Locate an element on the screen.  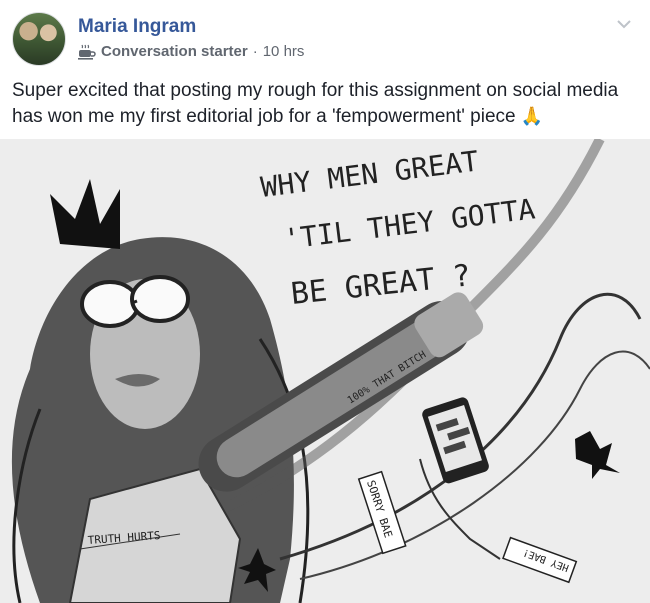
praying-hands-icon: 🙏 is located at coordinates (532, 116).